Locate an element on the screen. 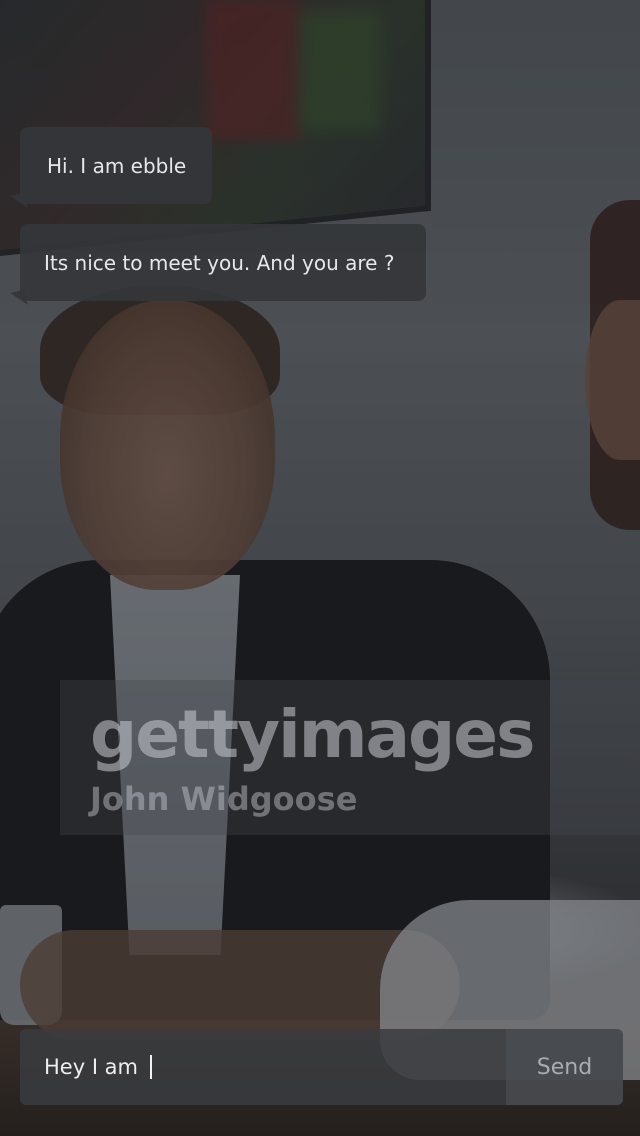  message-text: Hi. I am ebble is located at coordinates (117, 165).